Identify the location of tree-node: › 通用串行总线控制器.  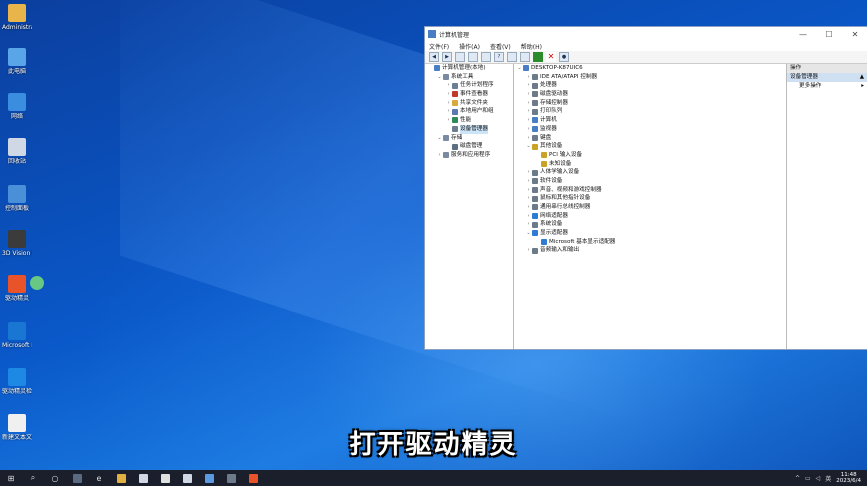
(650, 207).